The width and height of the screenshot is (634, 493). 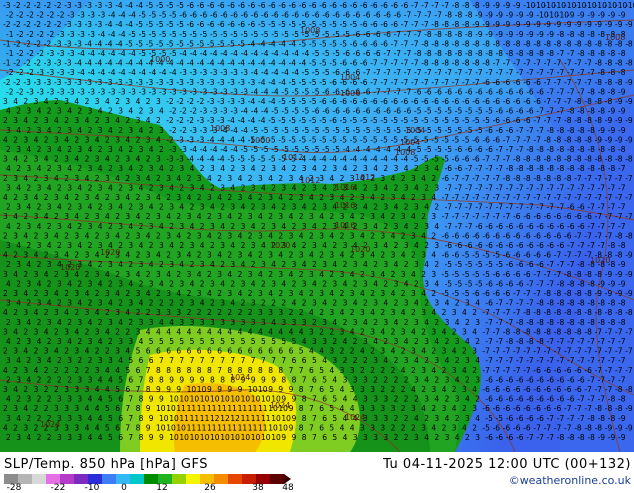 I want to click on credit-link: ©weatheronline.co.uk, so click(x=570, y=480).